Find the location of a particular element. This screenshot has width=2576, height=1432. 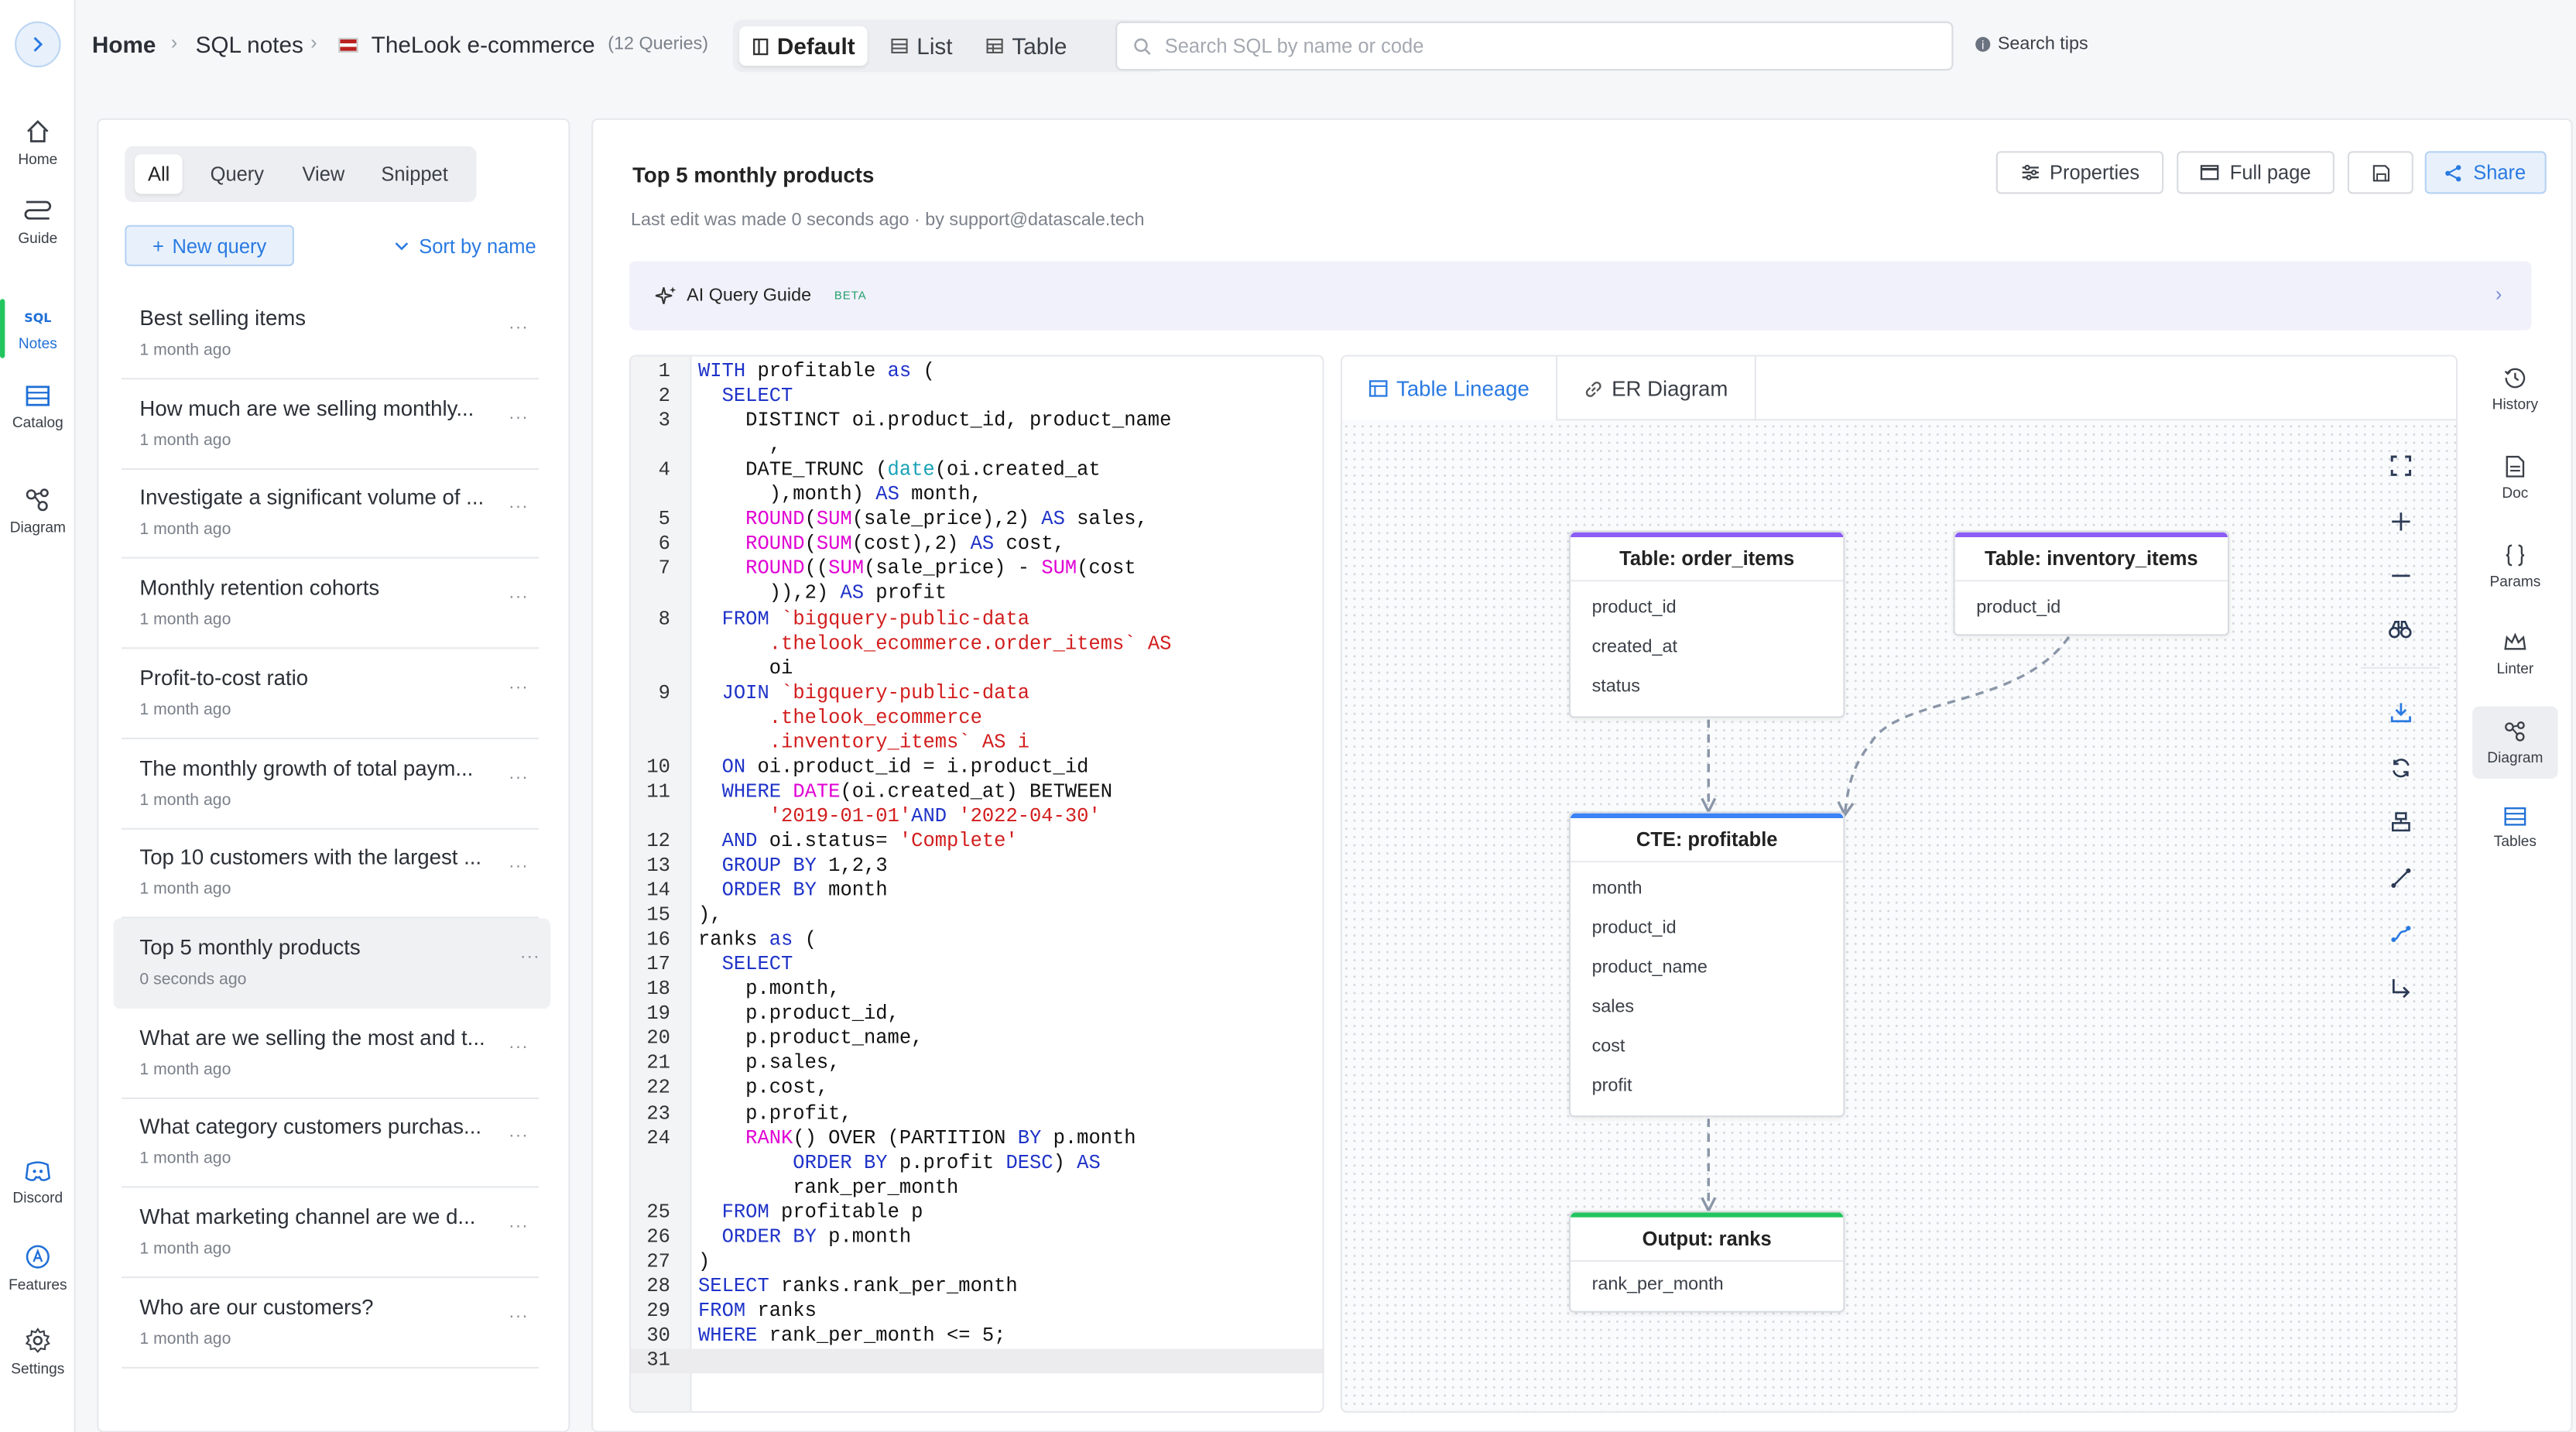

code-line: rank_per_month is located at coordinates (977, 1188).